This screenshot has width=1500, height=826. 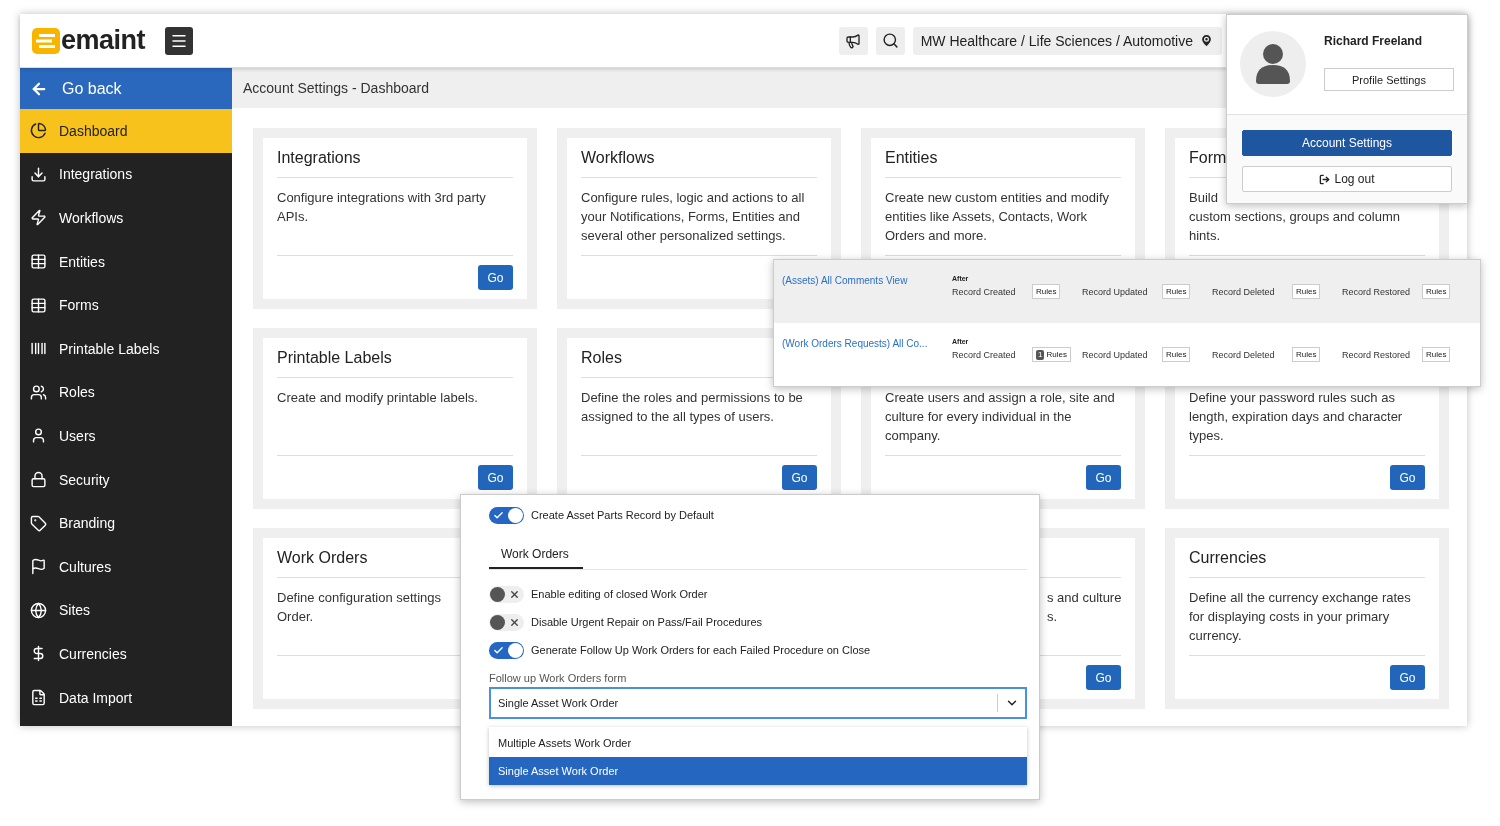 I want to click on card-description: assigned to the all types of users., so click(x=677, y=417).